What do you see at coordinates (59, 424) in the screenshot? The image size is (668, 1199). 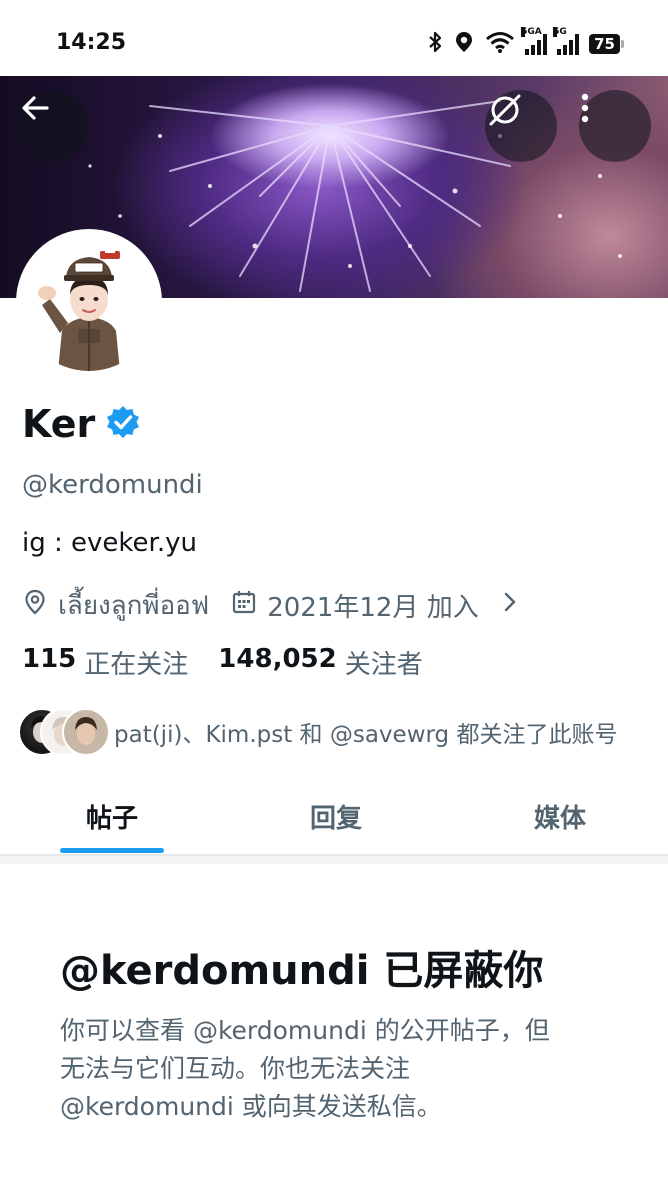 I see `display-name: Ker` at bounding box center [59, 424].